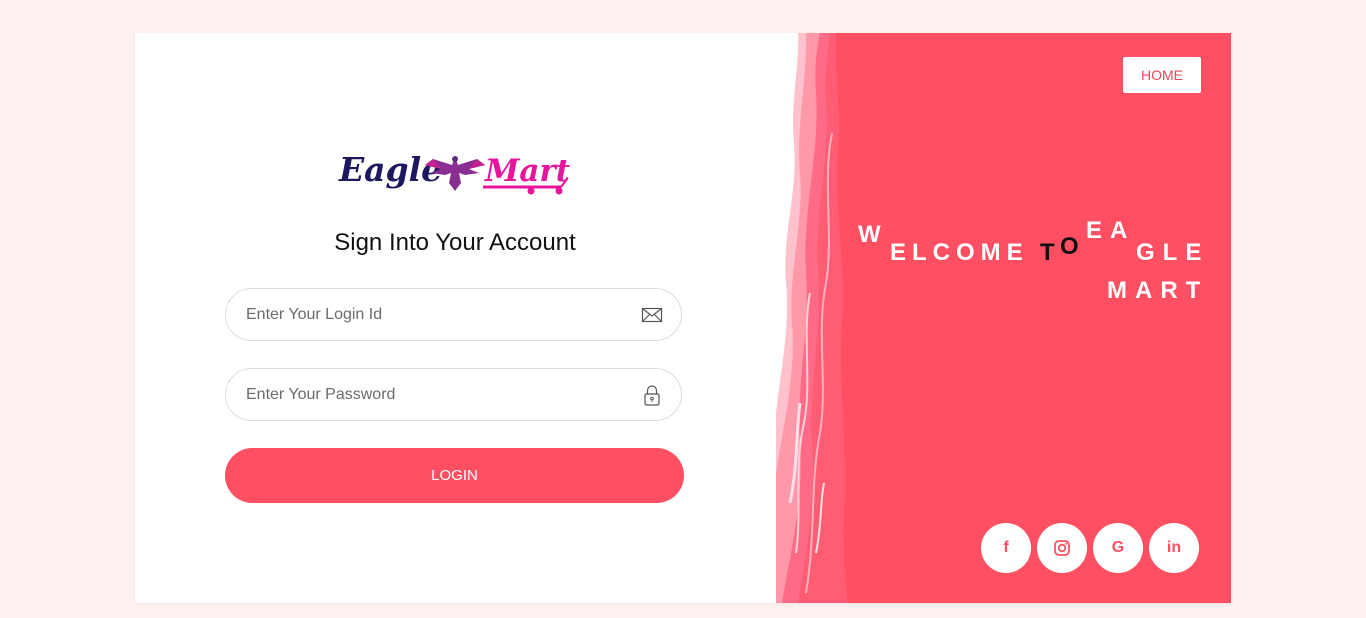 The image size is (1366, 618). I want to click on login-button: LOGIN, so click(454, 475).